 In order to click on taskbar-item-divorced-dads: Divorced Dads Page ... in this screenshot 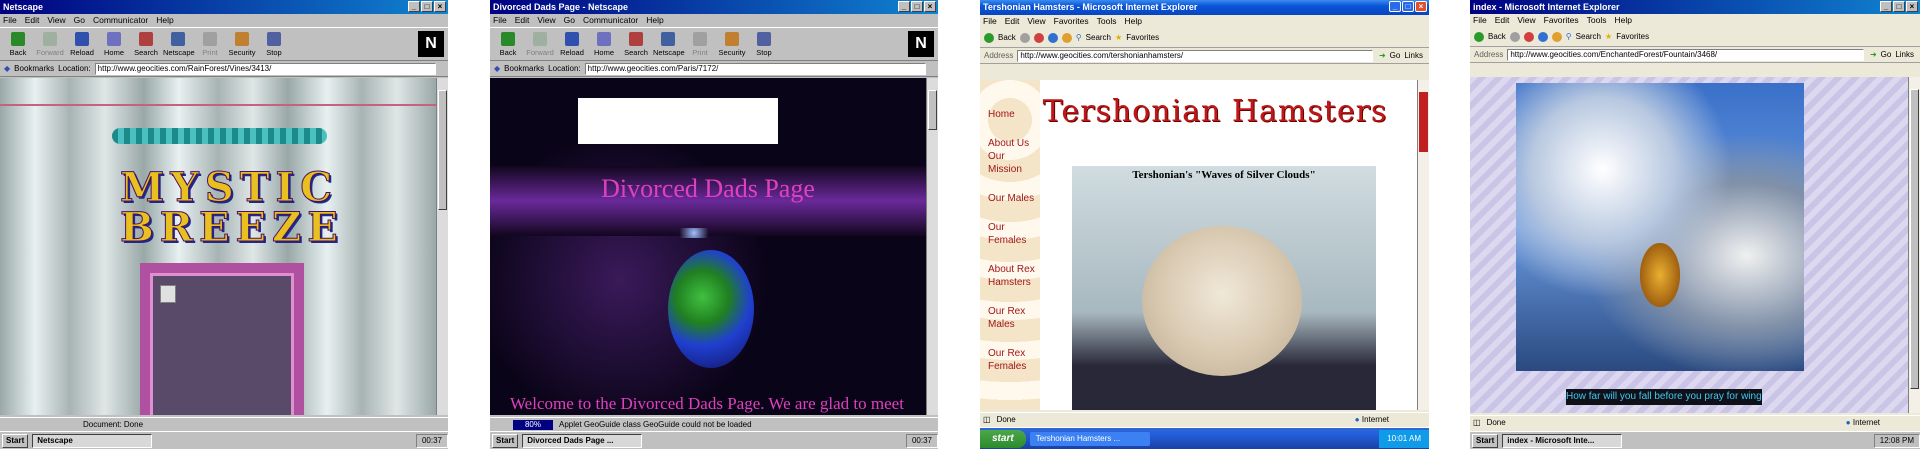, I will do `click(582, 440)`.